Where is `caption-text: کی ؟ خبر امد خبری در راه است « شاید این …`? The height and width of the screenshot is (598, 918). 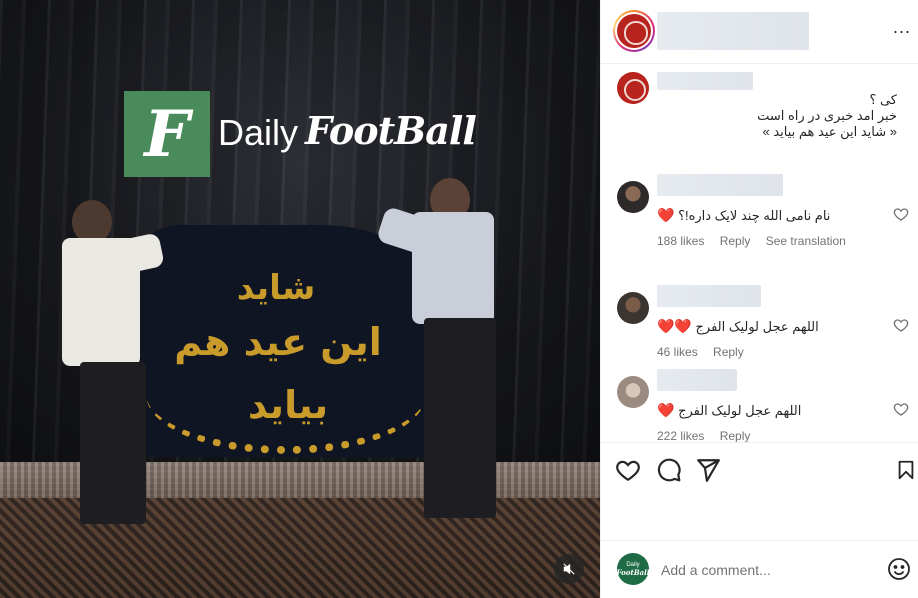
caption-text: کی ؟ خبر امد خبری در راه است « شاید این … is located at coordinates (777, 116).